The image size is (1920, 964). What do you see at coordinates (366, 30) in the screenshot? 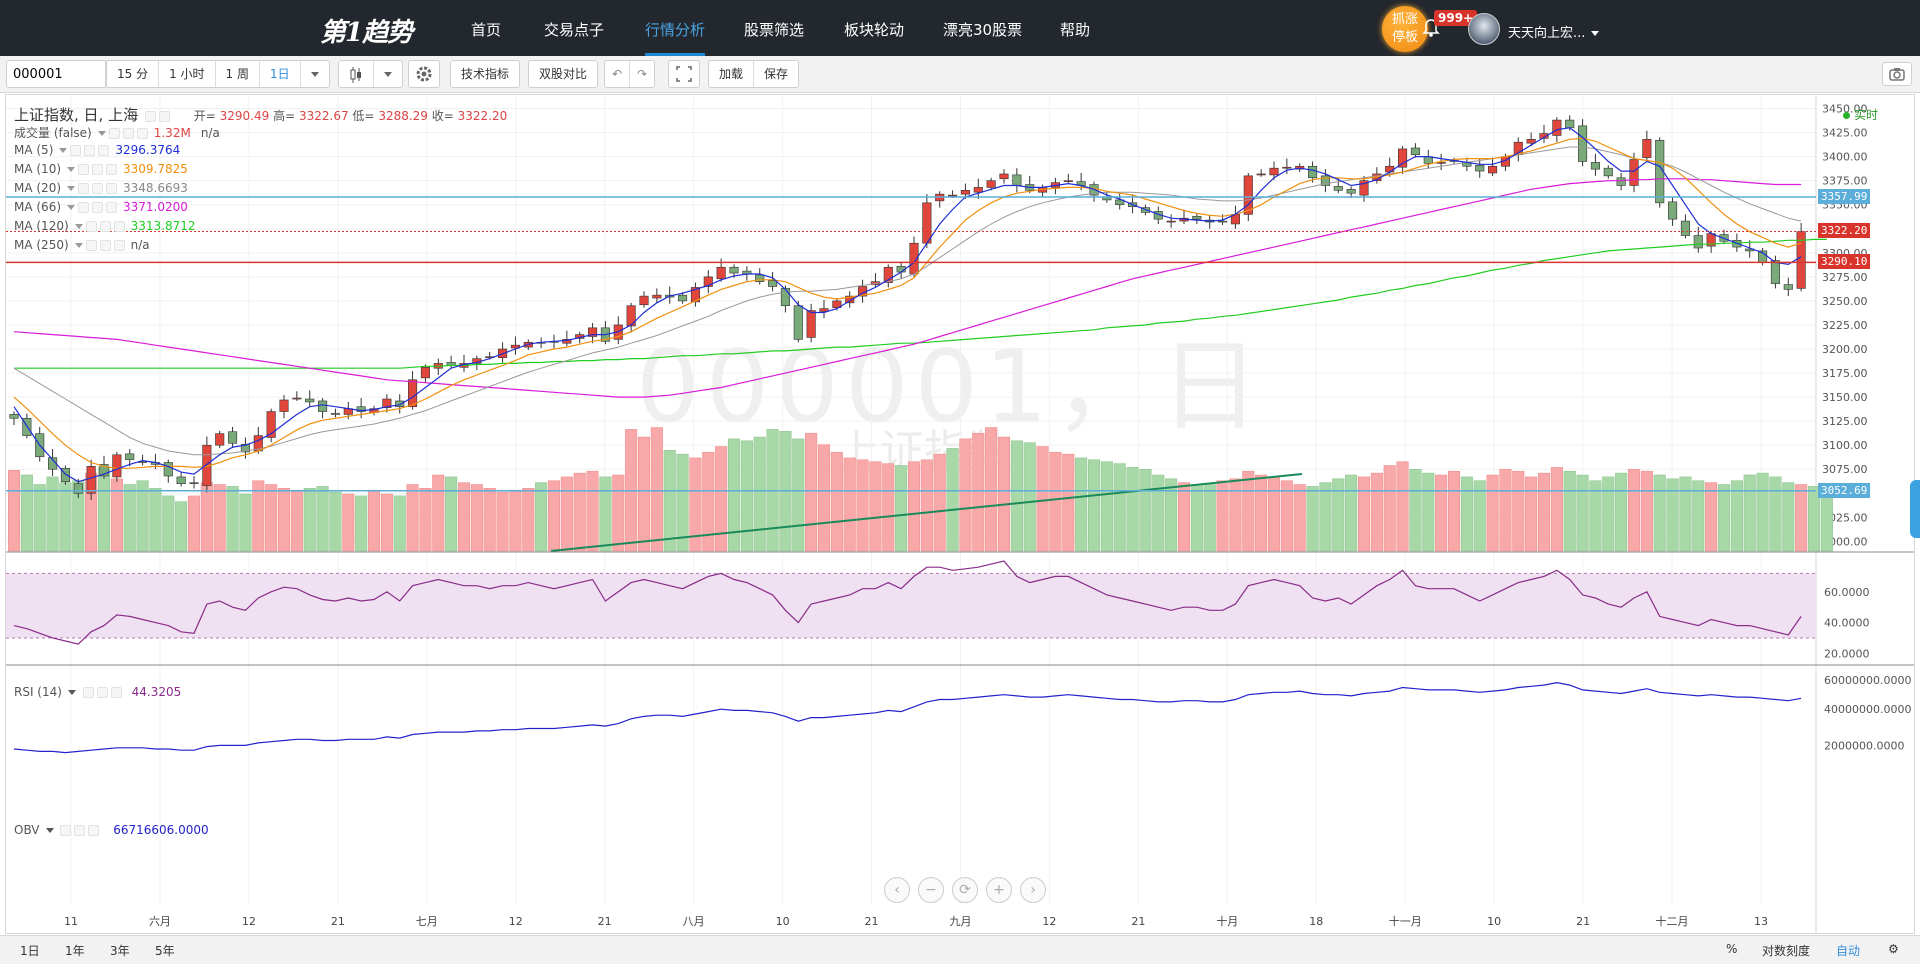
I see `site-logo: 第1趋势` at bounding box center [366, 30].